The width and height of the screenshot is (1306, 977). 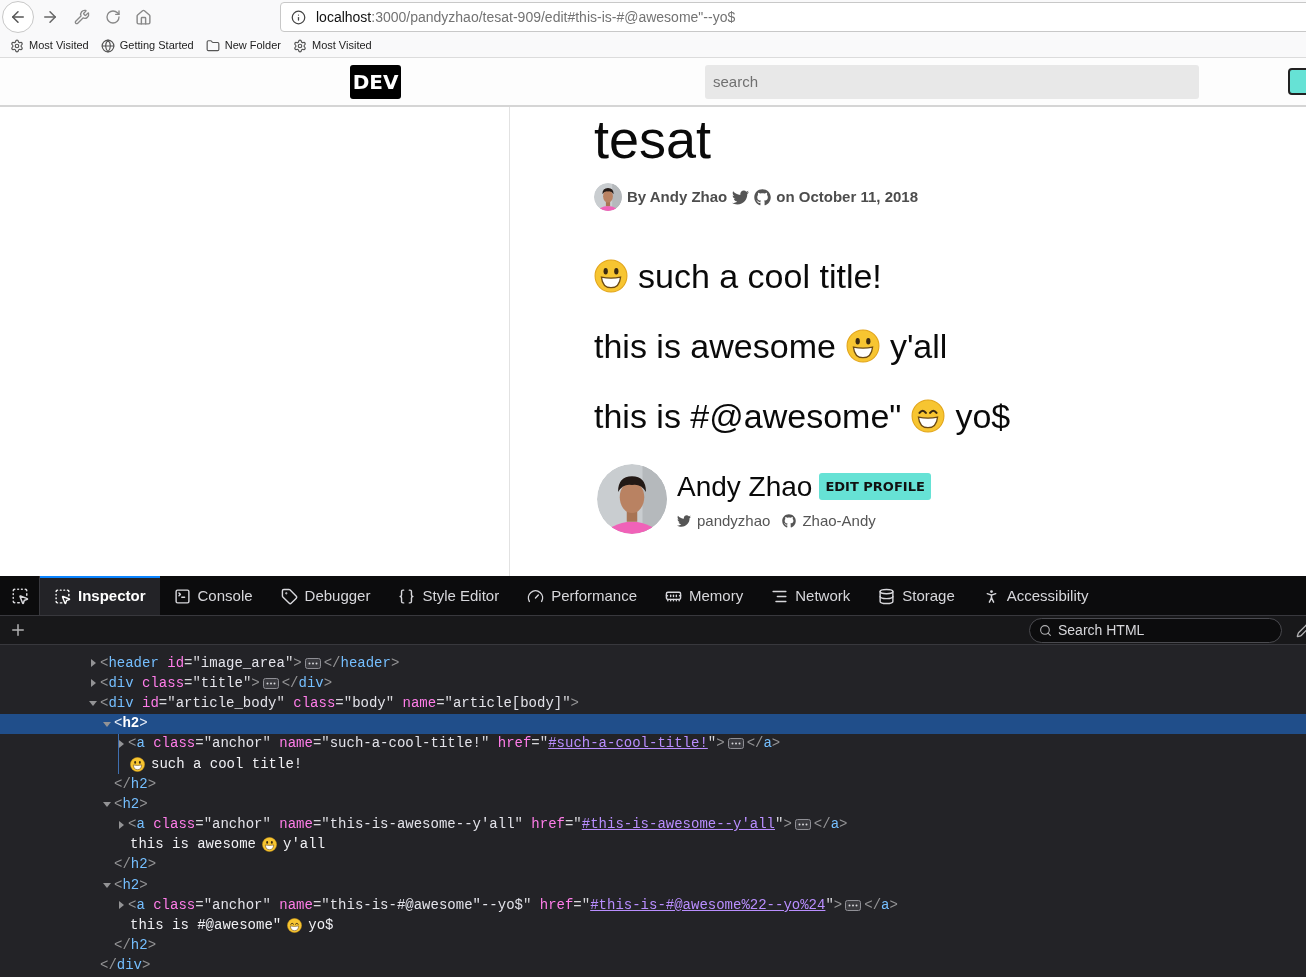 I want to click on closing-tag: </header>, so click(x=361, y=663).